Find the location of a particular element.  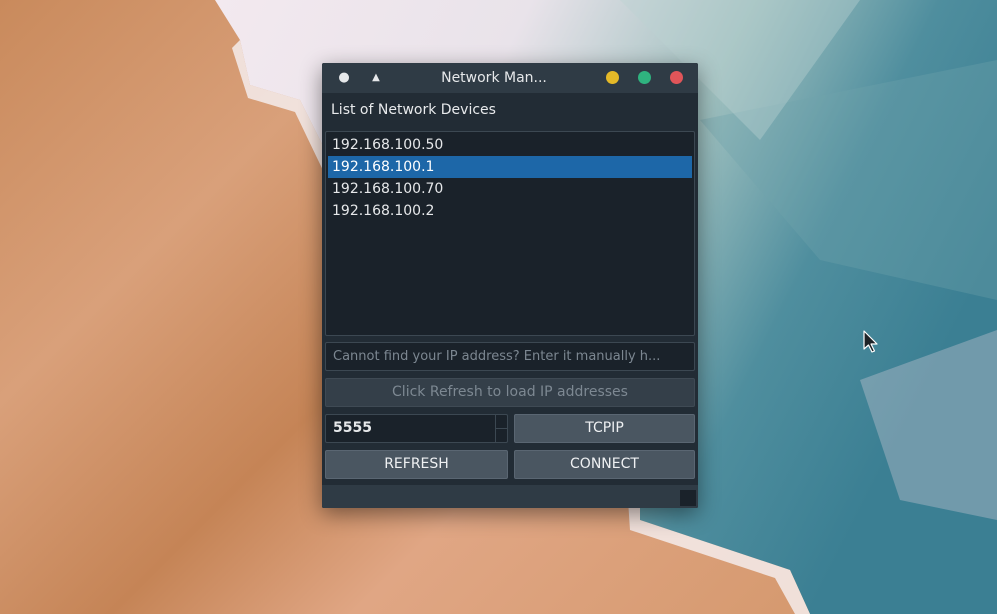

size-grip is located at coordinates (688, 498).